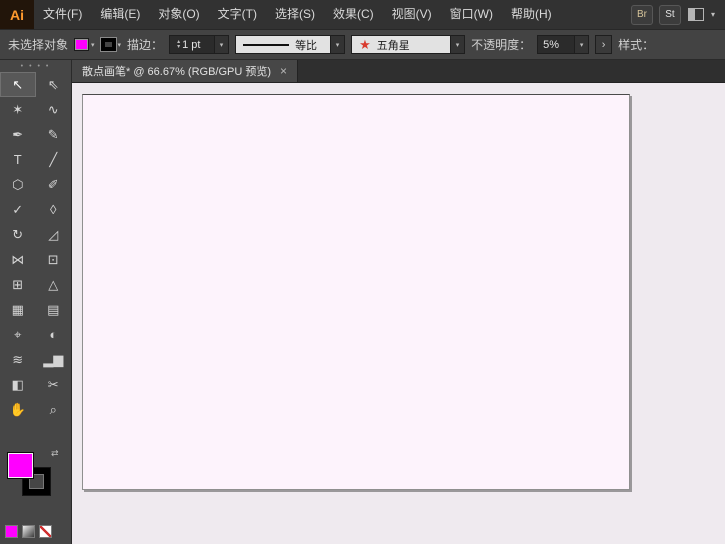  I want to click on brush-definition-dropdown: ★ 五角星 ▾, so click(408, 44).